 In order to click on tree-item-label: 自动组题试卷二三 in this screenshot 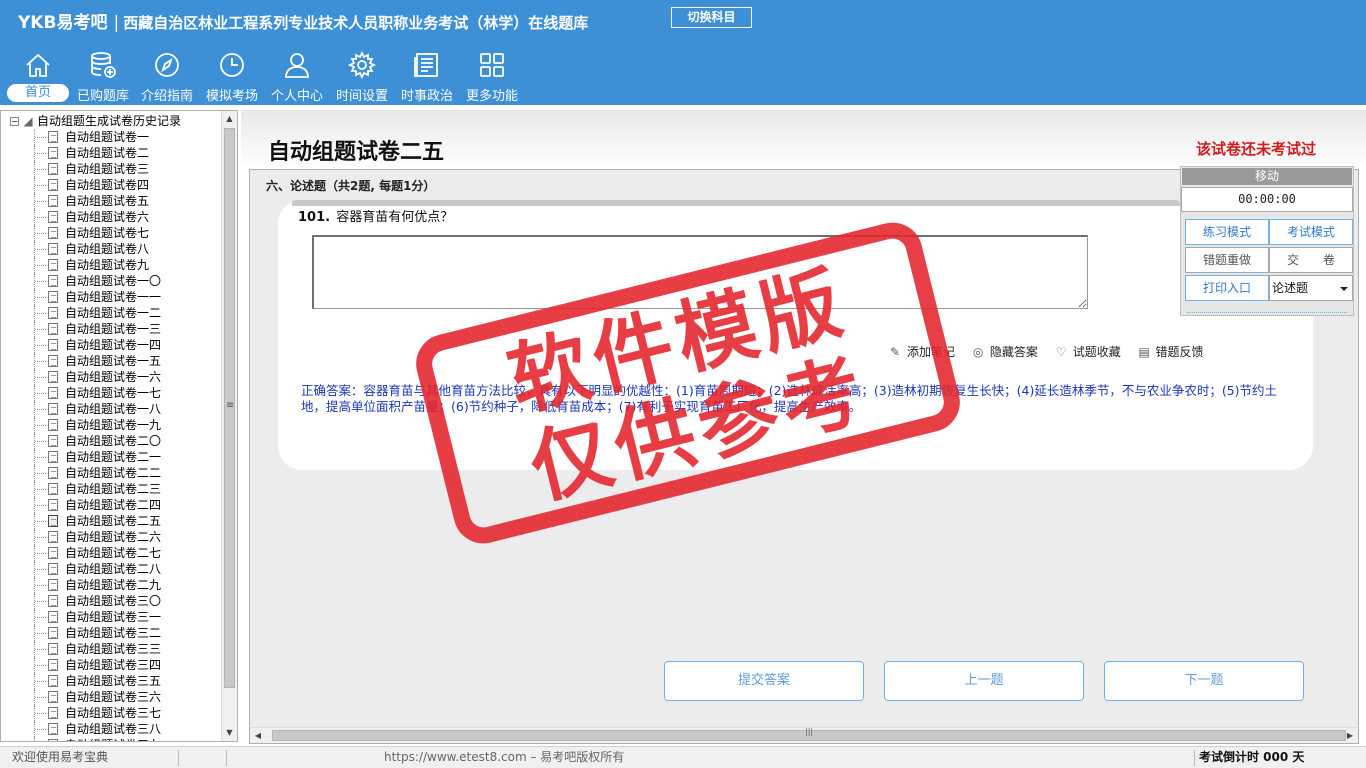, I will do `click(113, 489)`.